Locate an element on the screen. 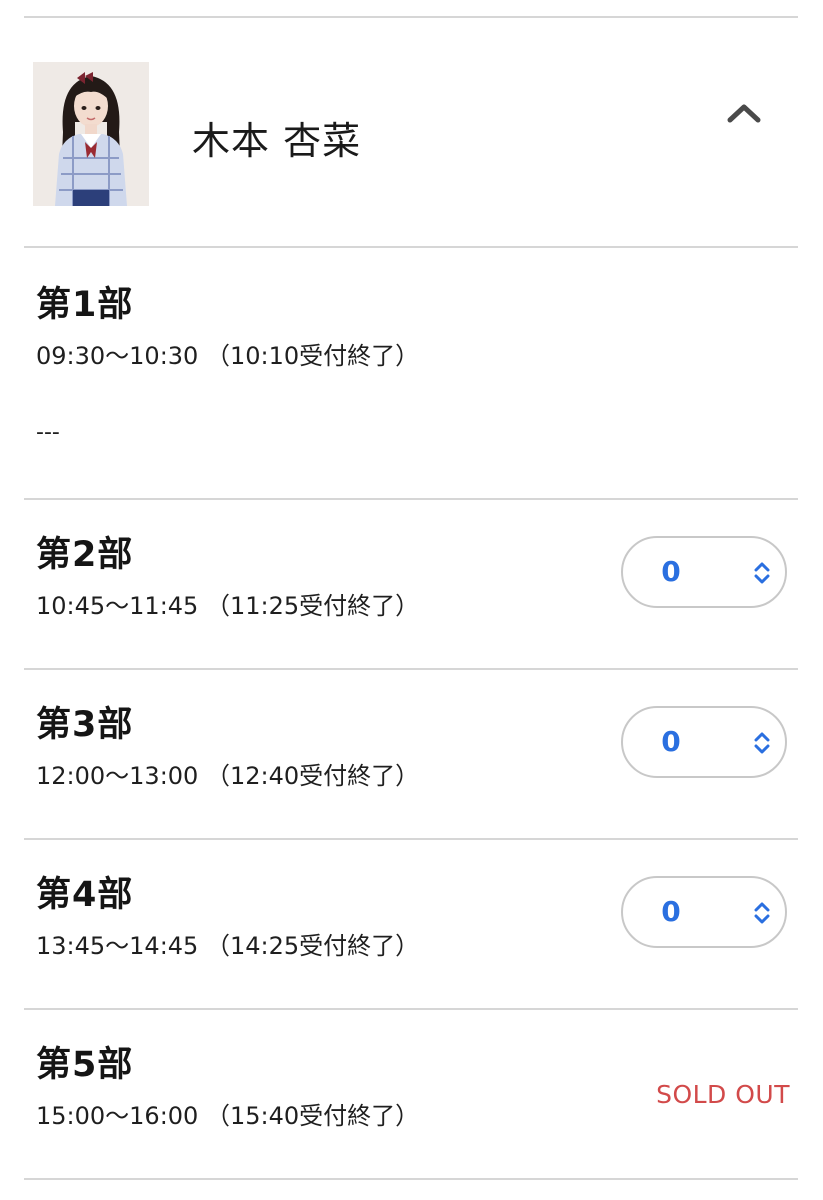 This screenshot has width=823, height=1200. session-unavailable: --- is located at coordinates (48, 432).